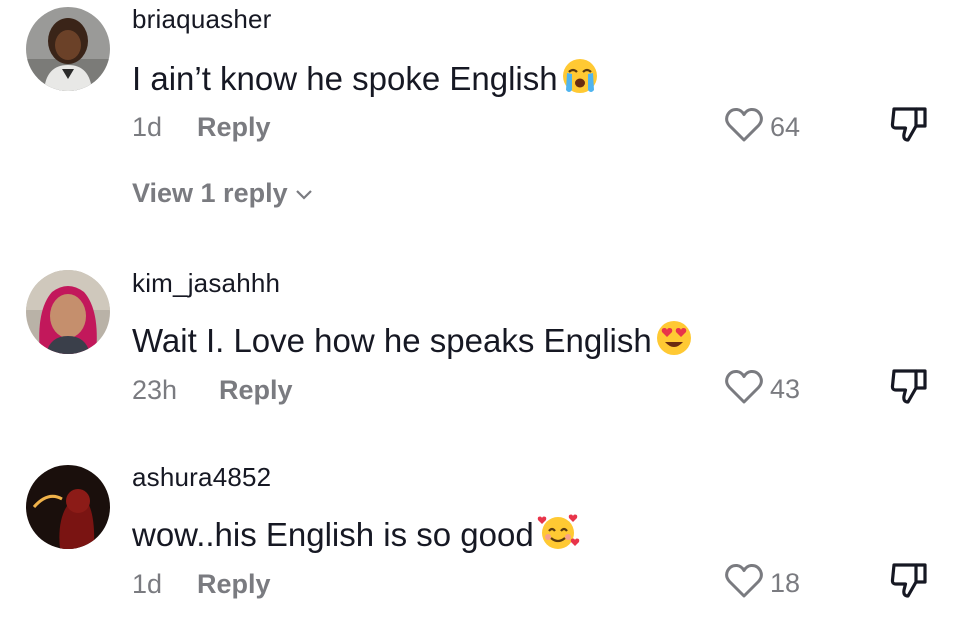 Image resolution: width=960 pixels, height=625 pixels. What do you see at coordinates (202, 19) in the screenshot?
I see `comment-username: briaquasher` at bounding box center [202, 19].